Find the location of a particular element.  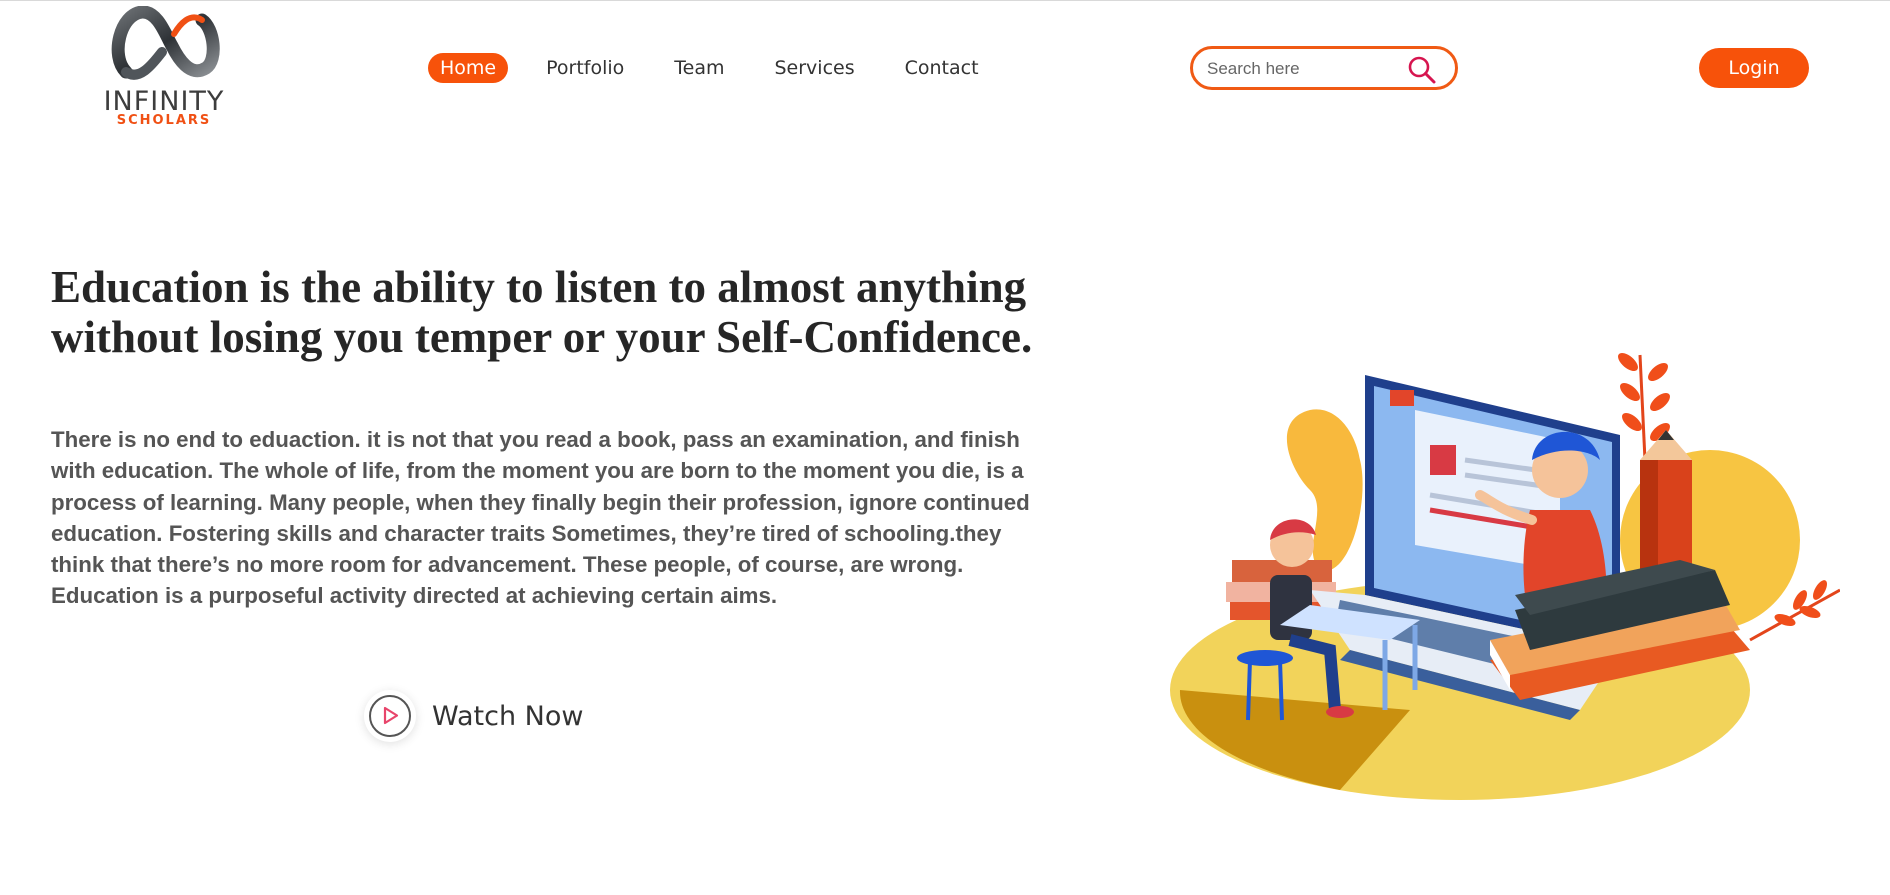

brand-logo: INFINITY SCHOLARS is located at coordinates (164, 67).